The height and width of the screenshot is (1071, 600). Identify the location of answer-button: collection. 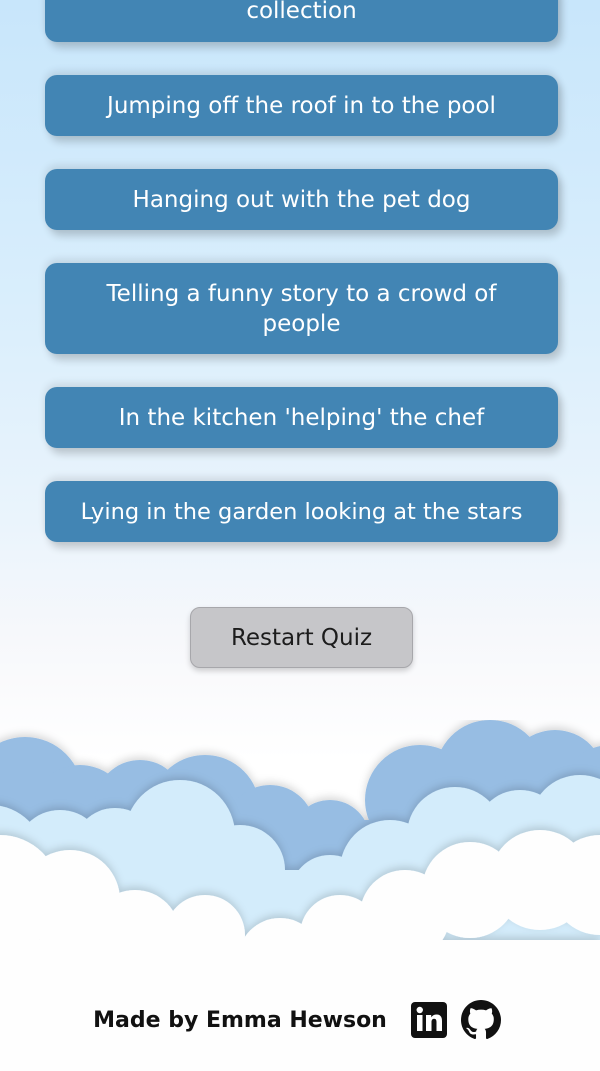
(301, 21).